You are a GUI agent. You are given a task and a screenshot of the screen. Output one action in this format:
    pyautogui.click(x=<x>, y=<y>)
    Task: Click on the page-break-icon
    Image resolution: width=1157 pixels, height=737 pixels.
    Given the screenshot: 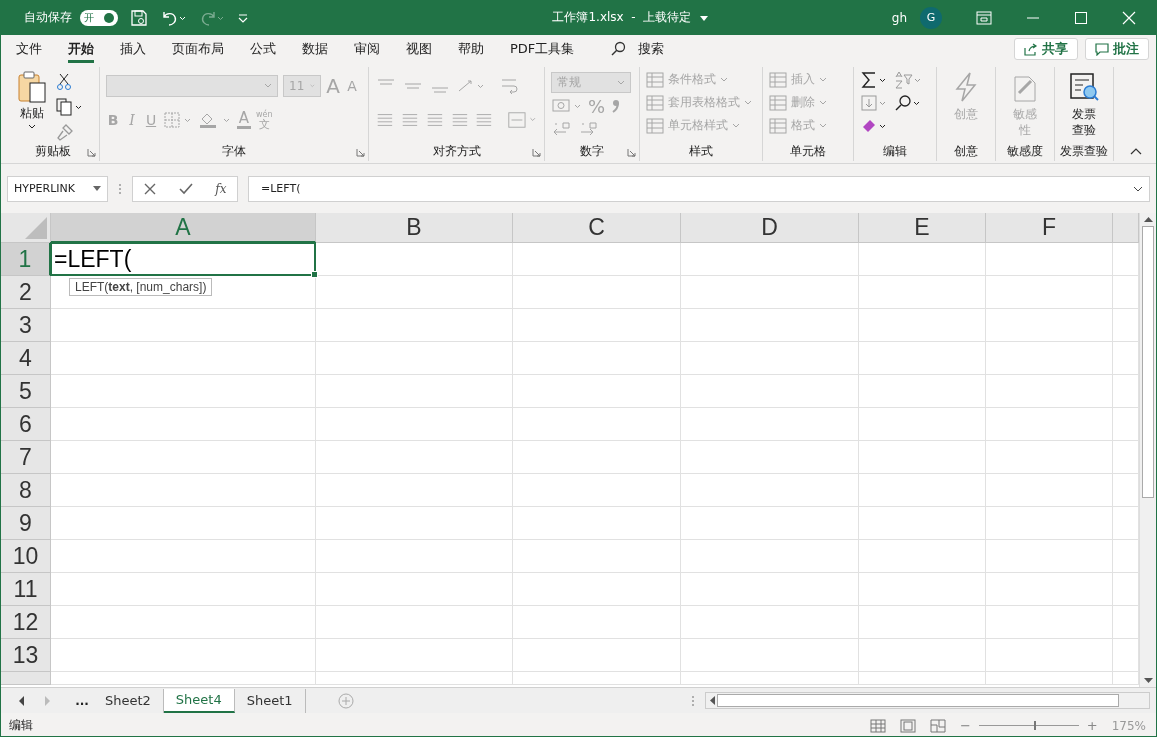 What is the action you would take?
    pyautogui.click(x=937, y=725)
    